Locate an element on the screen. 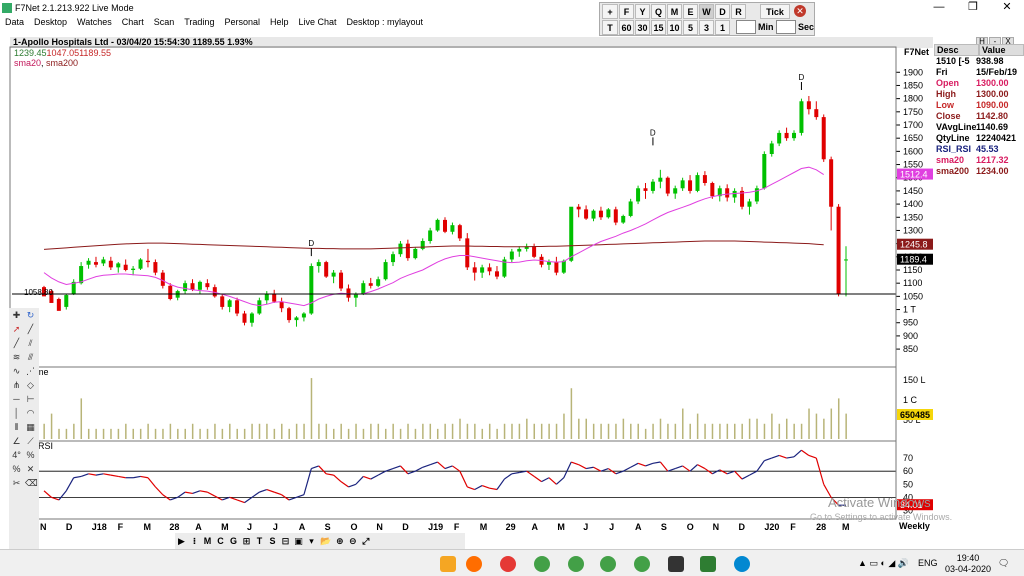 This screenshot has height=576, width=1024. g-button: G is located at coordinates (233, 541).